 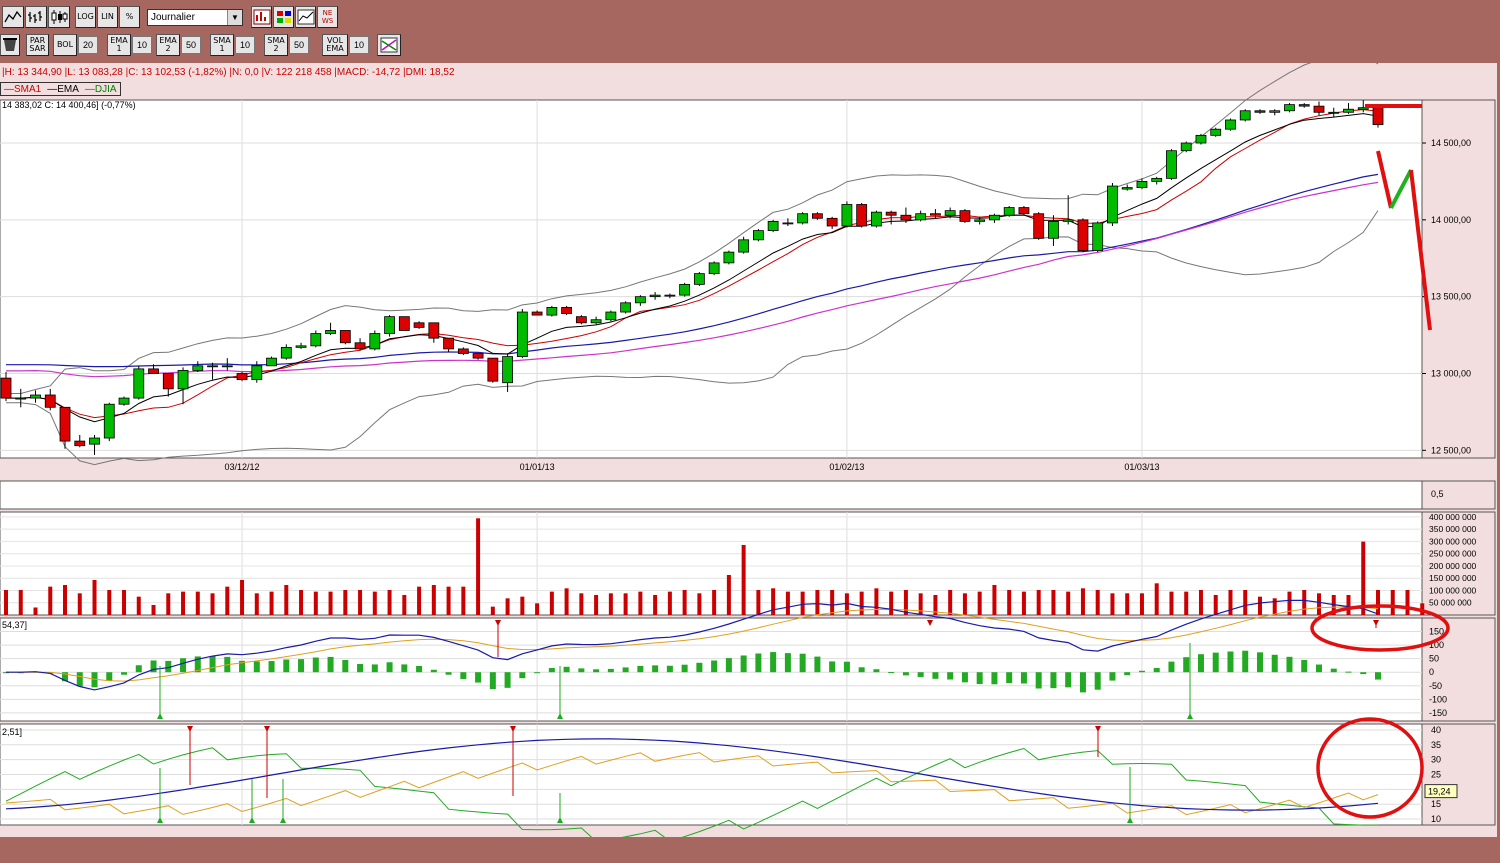 I want to click on news-button: NE WS, so click(x=327, y=17).